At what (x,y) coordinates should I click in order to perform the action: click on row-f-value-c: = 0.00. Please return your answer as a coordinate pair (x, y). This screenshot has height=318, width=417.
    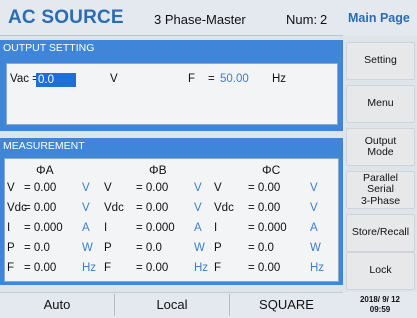
    Looking at the image, I should click on (264, 268).